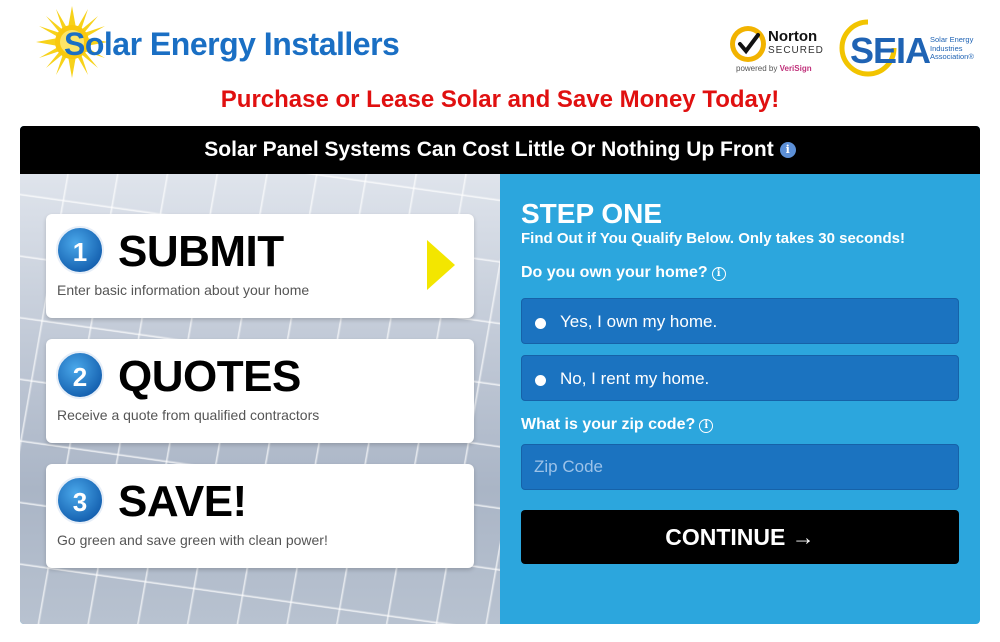 The width and height of the screenshot is (1000, 642). What do you see at coordinates (80, 500) in the screenshot?
I see `step-number-badge: 3` at bounding box center [80, 500].